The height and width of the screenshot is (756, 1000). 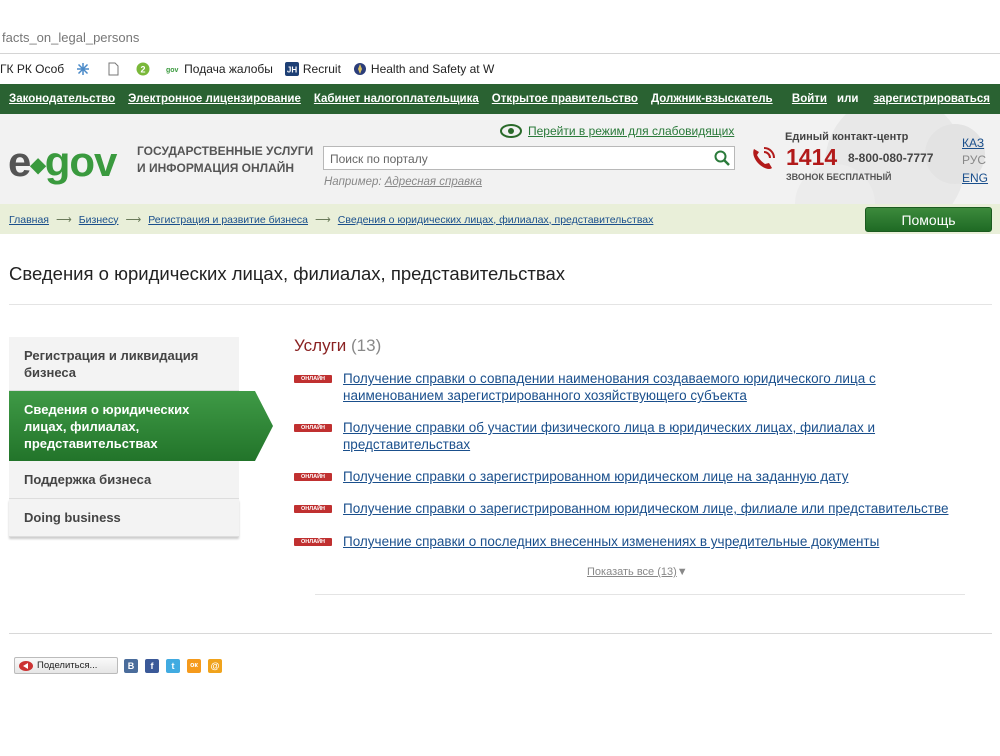 I want to click on bookmark-snowflake, so click(x=85, y=69).